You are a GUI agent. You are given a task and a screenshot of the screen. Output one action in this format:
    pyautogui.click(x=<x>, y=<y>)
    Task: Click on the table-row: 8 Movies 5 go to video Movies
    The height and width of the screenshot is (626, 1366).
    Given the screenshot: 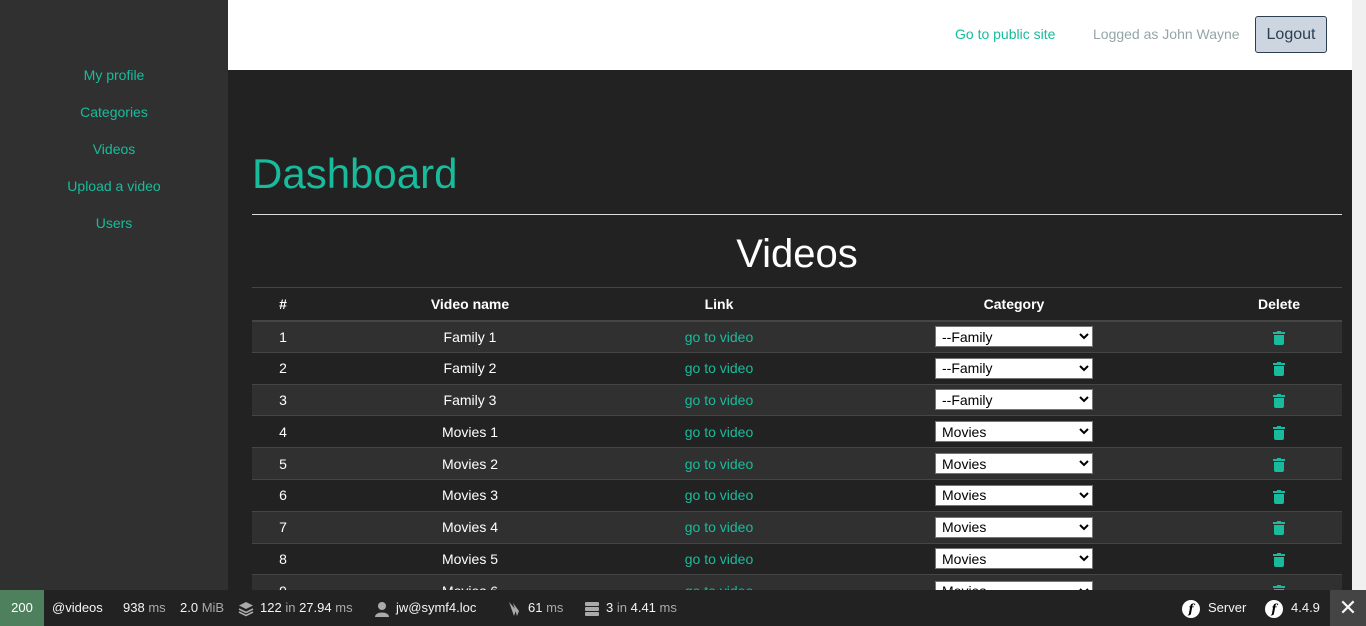 What is the action you would take?
    pyautogui.click(x=797, y=559)
    